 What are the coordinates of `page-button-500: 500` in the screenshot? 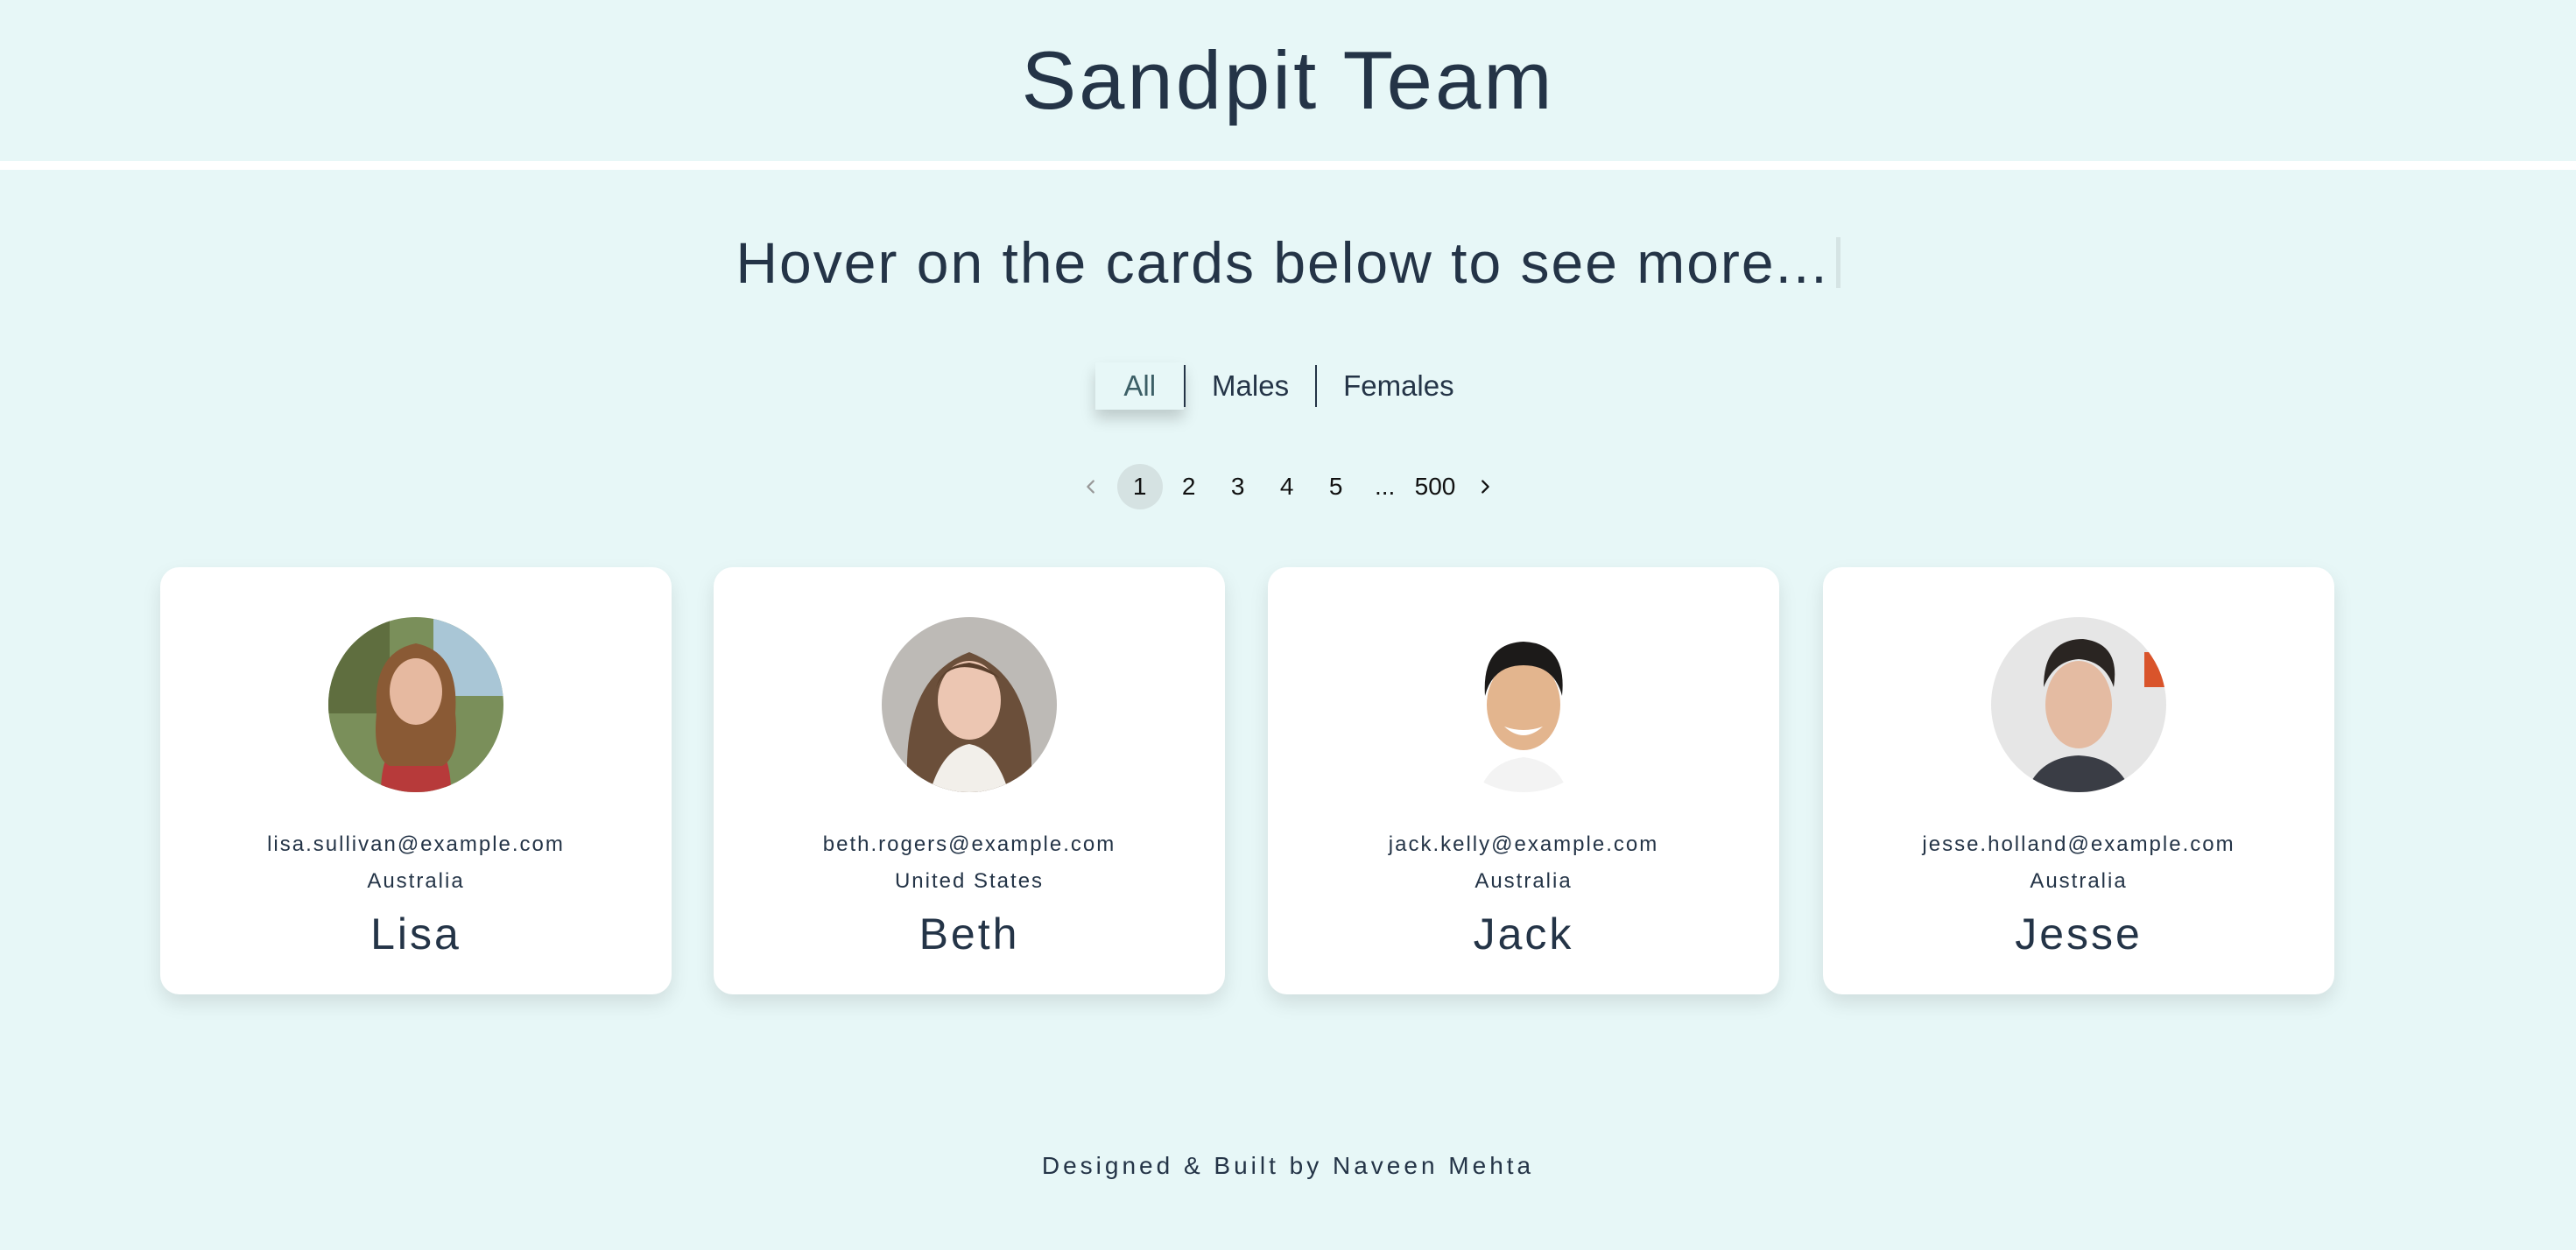 It's located at (1435, 486).